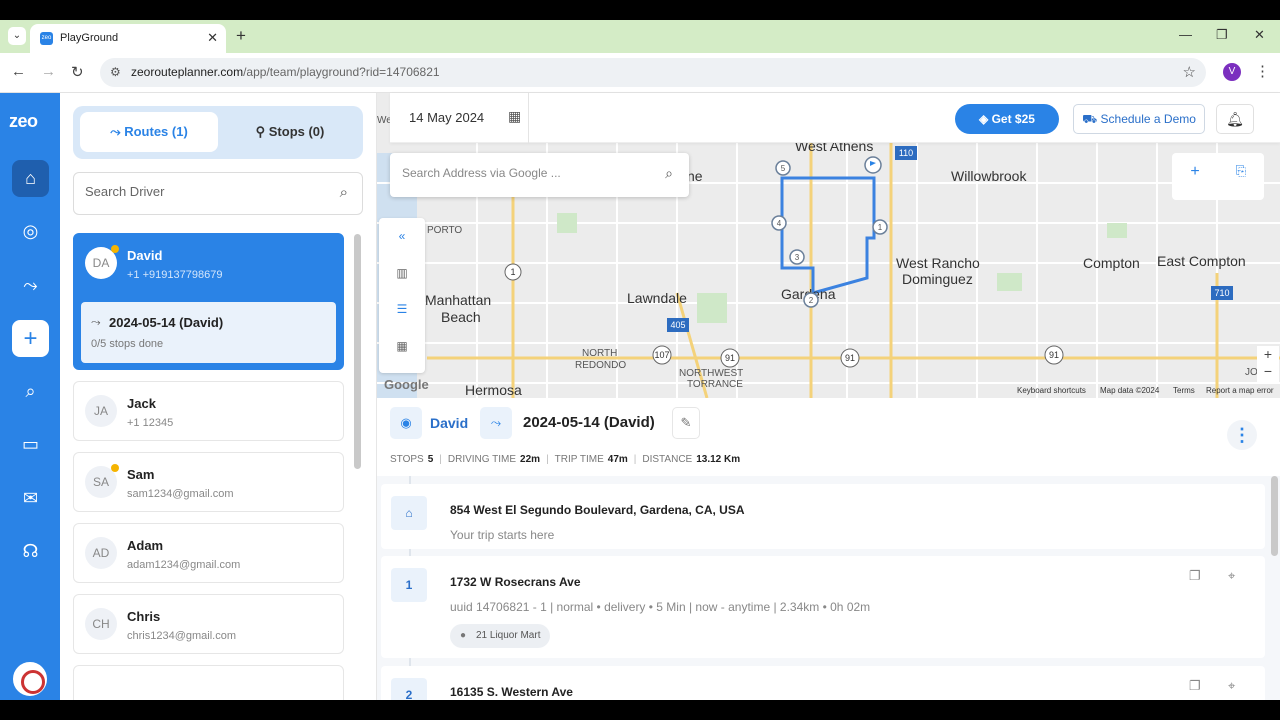 The width and height of the screenshot is (1280, 720). What do you see at coordinates (30, 231) in the screenshot?
I see `steering-wheel-icon: ◎` at bounding box center [30, 231].